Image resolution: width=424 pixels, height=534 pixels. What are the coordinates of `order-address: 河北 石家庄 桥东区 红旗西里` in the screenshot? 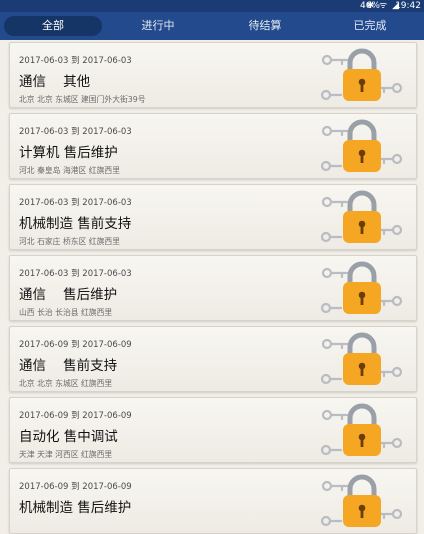 It's located at (69, 241).